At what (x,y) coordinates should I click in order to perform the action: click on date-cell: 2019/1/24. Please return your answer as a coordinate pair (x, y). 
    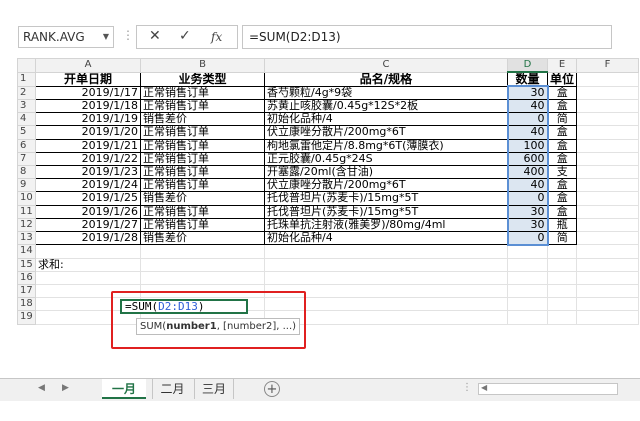
    Looking at the image, I should click on (88, 185).